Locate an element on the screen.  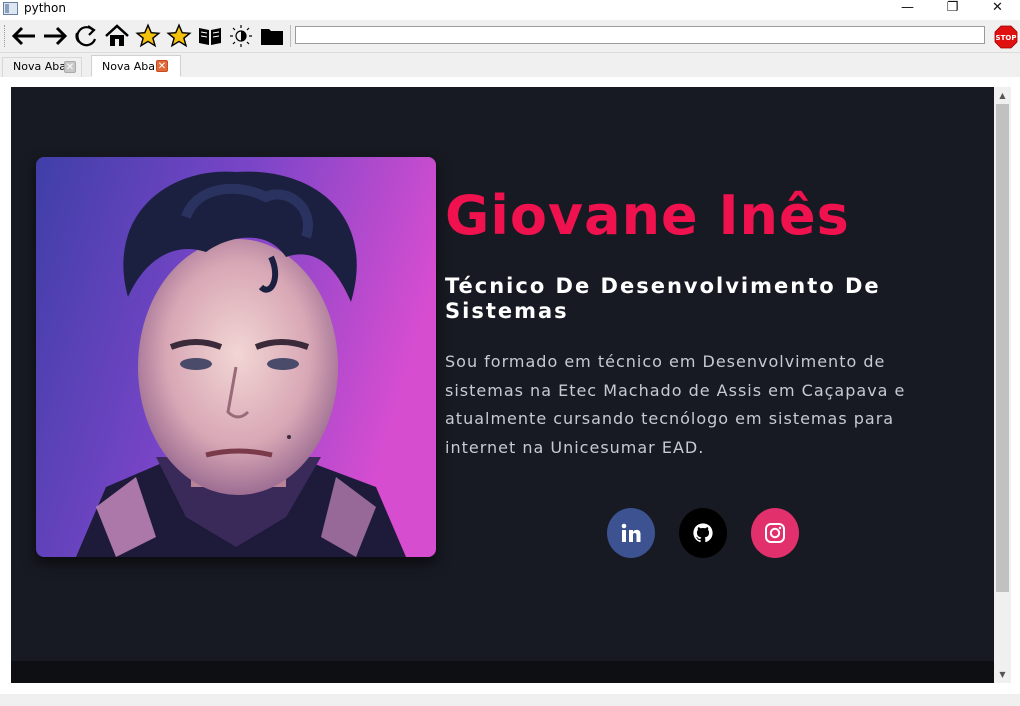
scroll-up-arrow-icon: ▲ is located at coordinates (1002, 95).